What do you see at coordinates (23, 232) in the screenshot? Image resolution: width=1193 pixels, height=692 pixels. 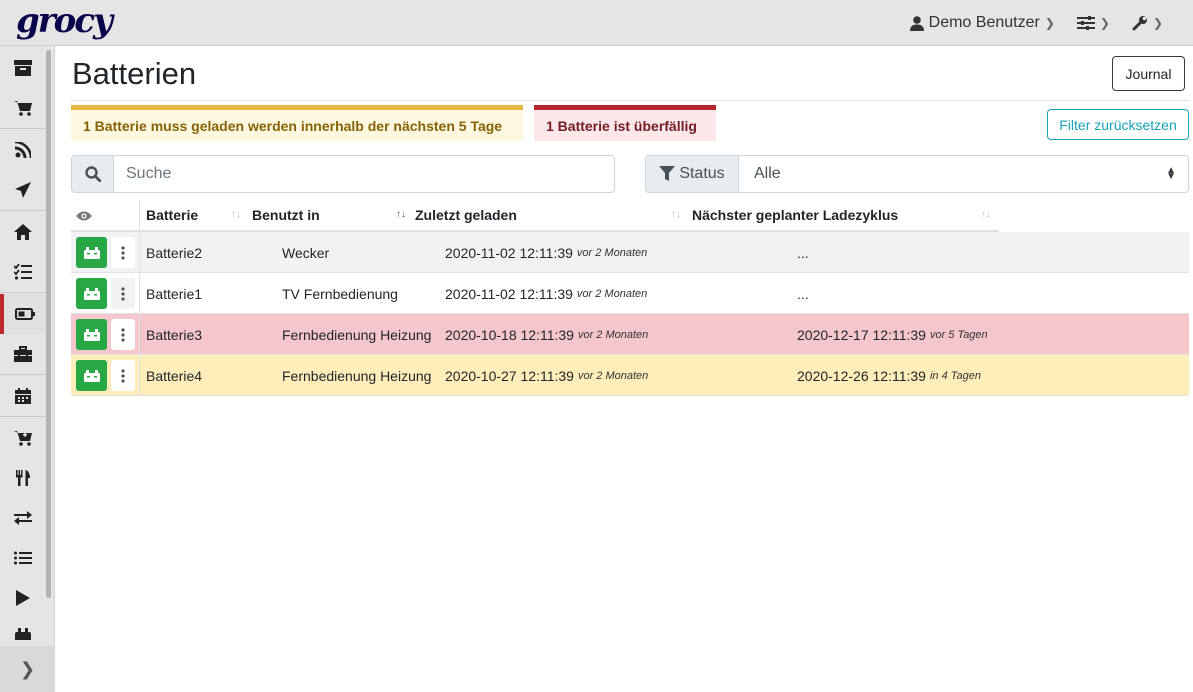 I see `sidebar-item-chores` at bounding box center [23, 232].